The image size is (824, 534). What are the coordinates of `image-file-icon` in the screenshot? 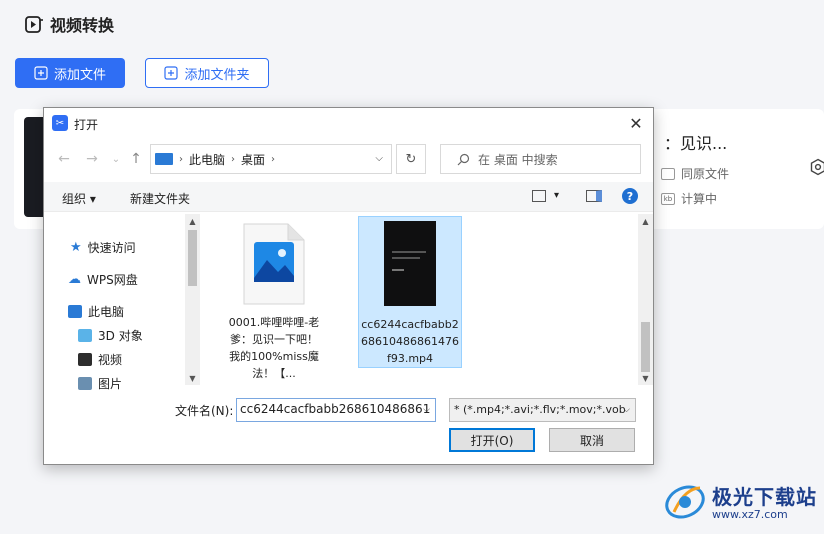 It's located at (274, 264).